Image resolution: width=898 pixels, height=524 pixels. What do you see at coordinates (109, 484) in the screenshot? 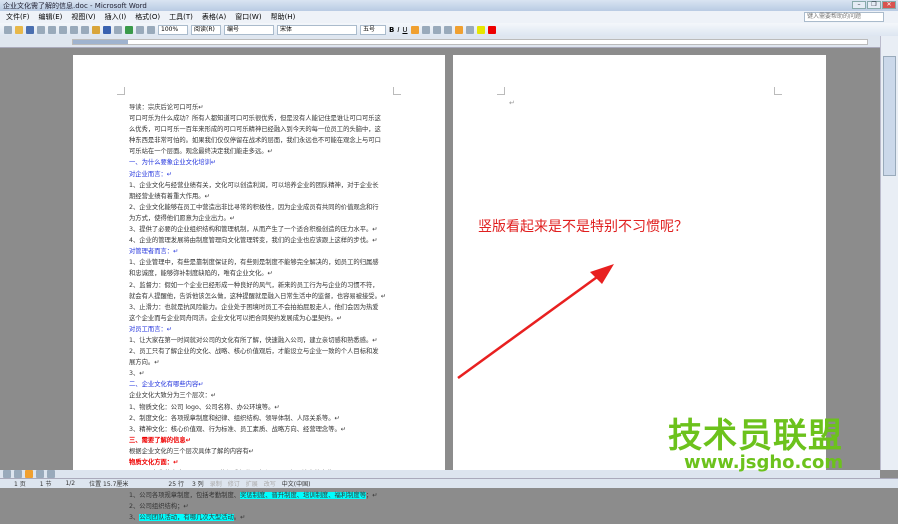
I see `status-position: 位置 15.7厘米` at bounding box center [109, 484].